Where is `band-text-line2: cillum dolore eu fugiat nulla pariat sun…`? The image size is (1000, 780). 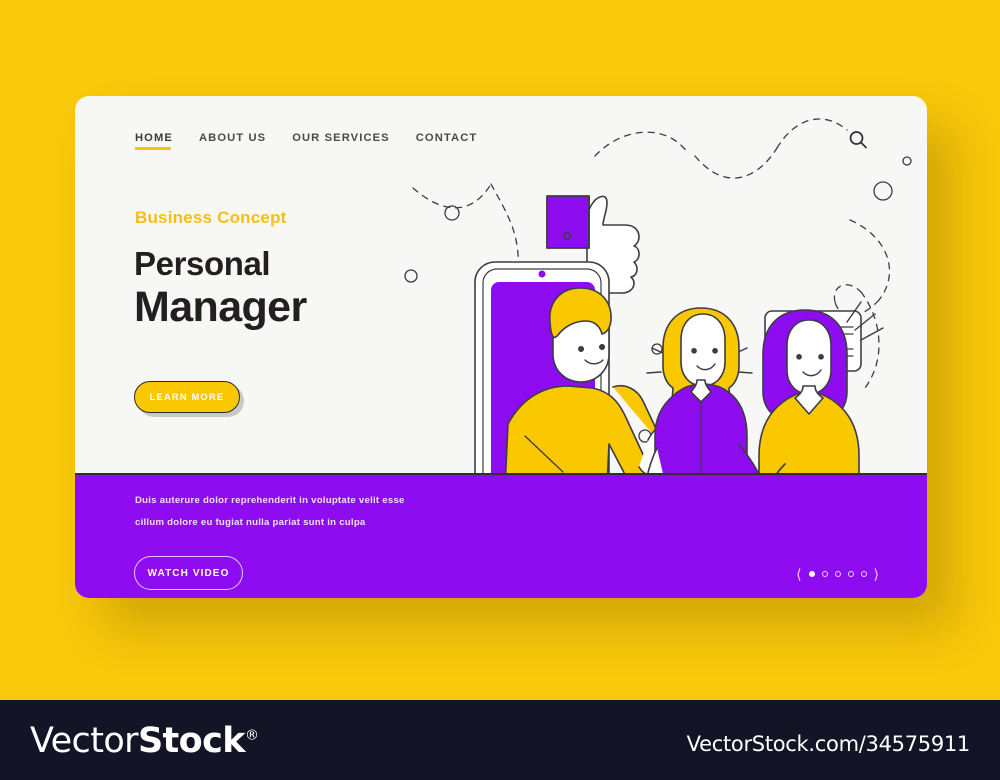 band-text-line2: cillum dolore eu fugiat nulla pariat sun… is located at coordinates (250, 522).